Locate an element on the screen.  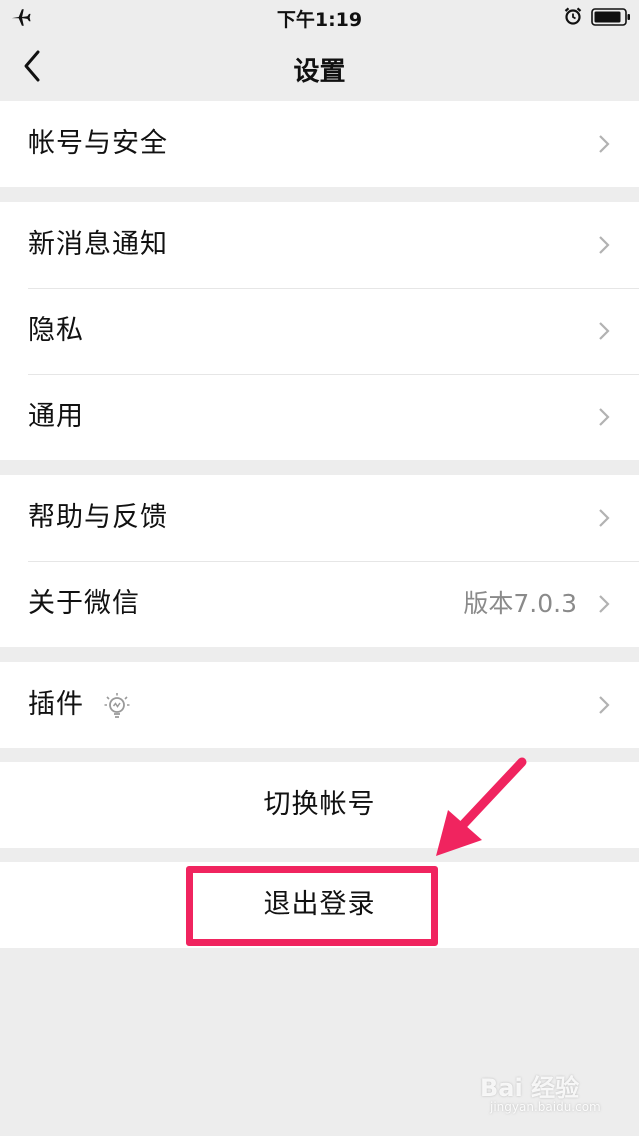
alarm-icon is located at coordinates (573, 16).